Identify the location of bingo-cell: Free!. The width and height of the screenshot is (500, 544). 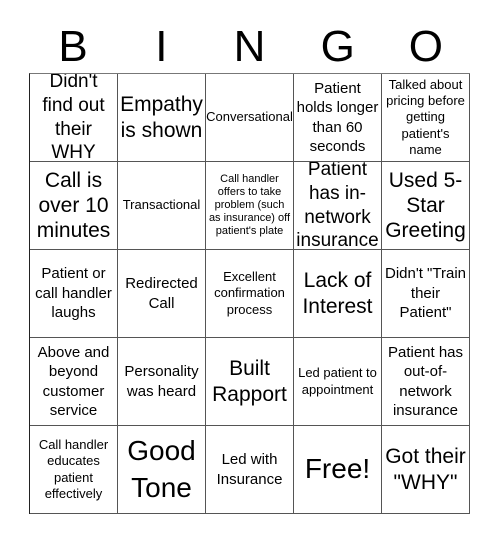
(338, 470).